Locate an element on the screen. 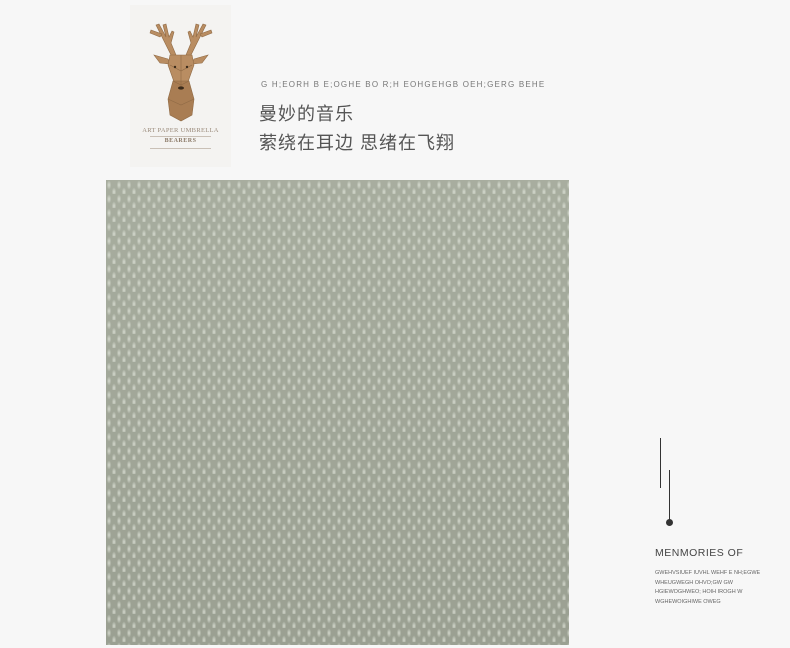  decorative-dot is located at coordinates (669, 522).